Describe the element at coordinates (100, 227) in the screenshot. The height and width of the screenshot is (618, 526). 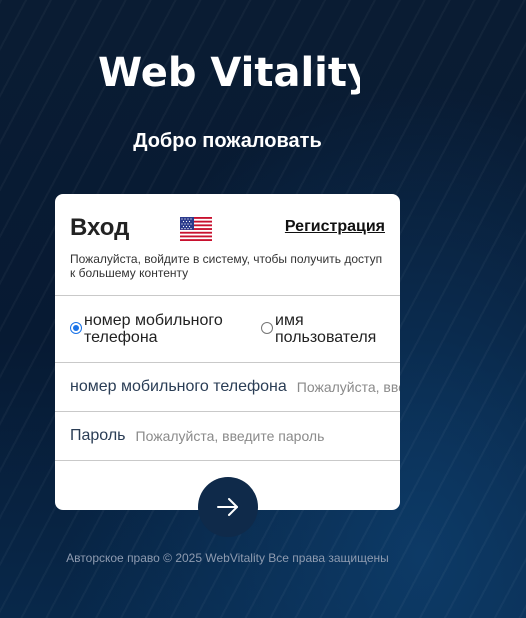
I see `login-title: Вход` at that location.